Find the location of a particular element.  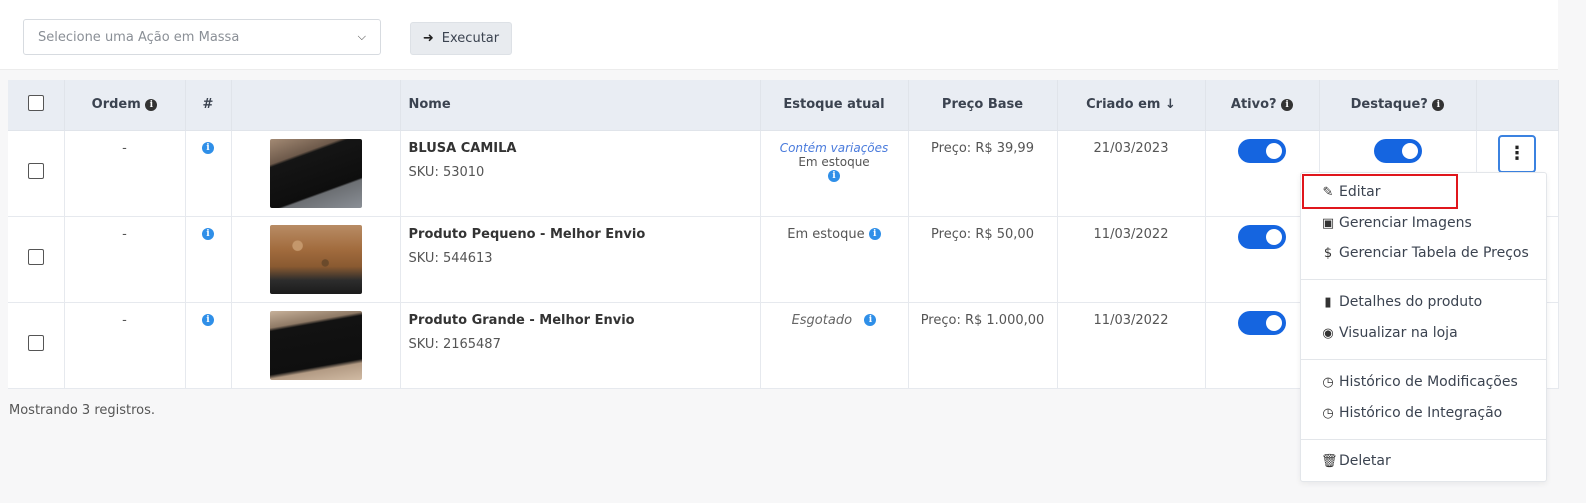

header-ordem-label: Ordem is located at coordinates (116, 105).